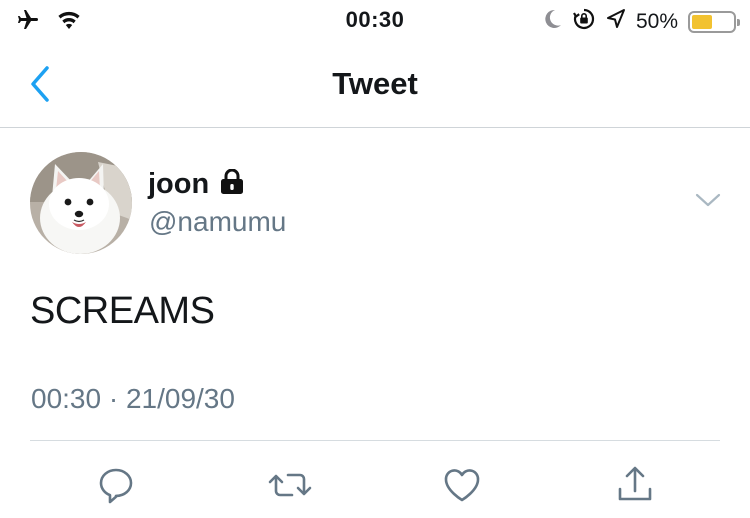 This screenshot has width=750, height=518. I want to click on tweet-text: SCREAMS, so click(122, 311).